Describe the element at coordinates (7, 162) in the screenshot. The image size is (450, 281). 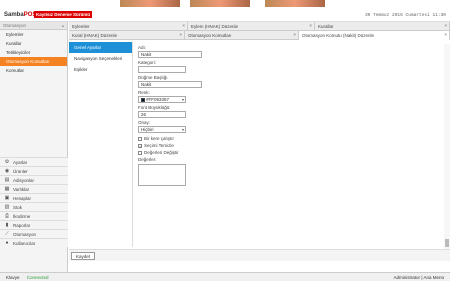
I see `gear-icon: ⚙` at that location.